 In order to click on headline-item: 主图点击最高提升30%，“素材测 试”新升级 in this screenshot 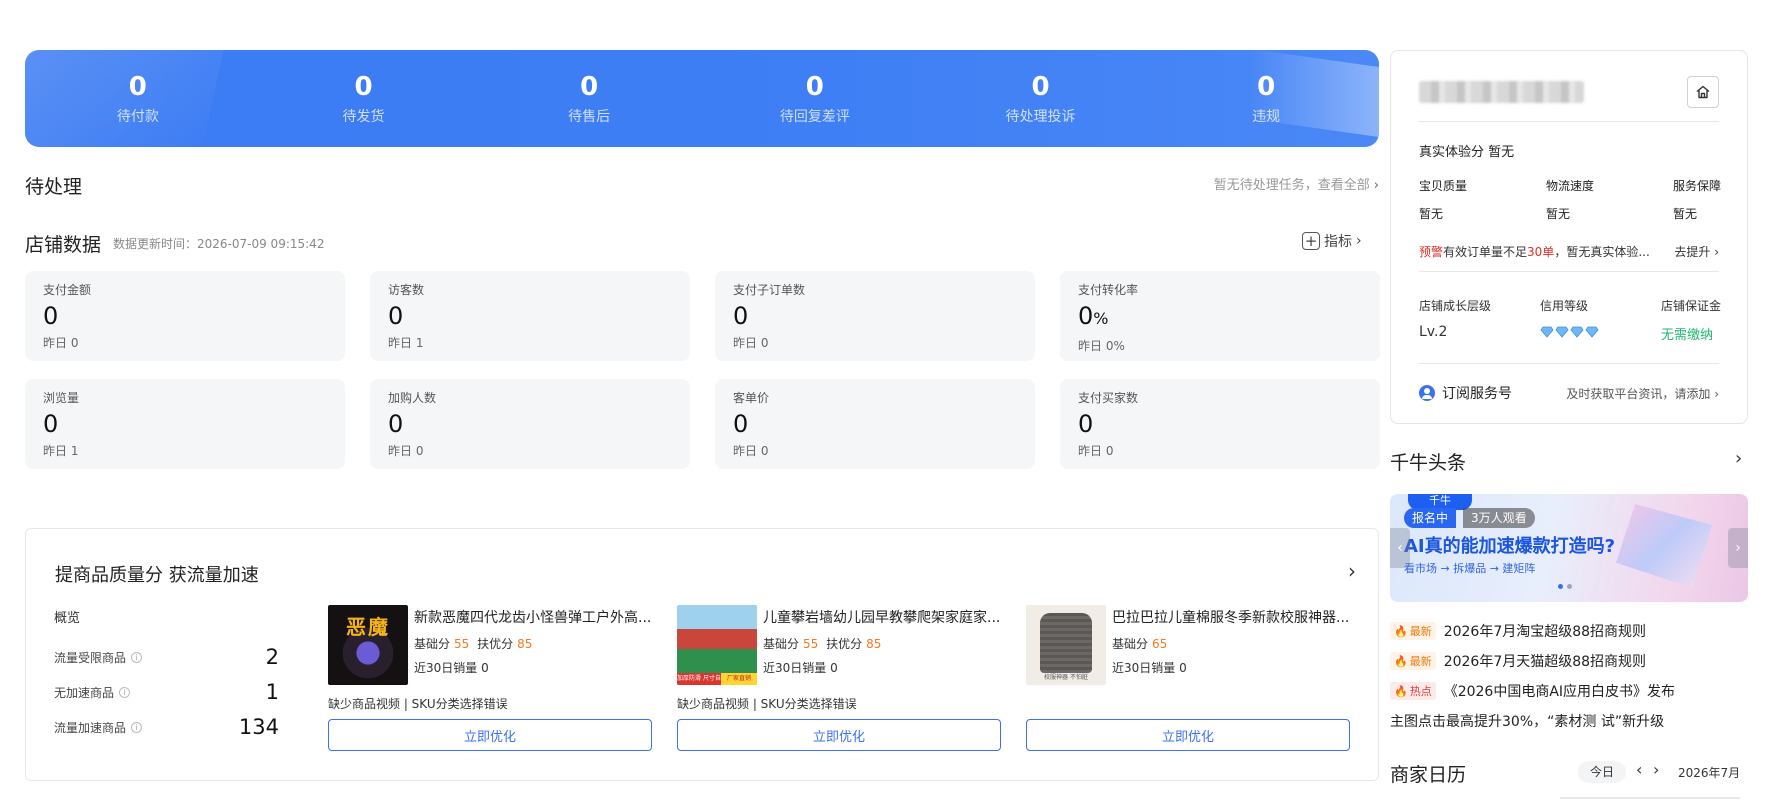, I will do `click(1569, 721)`.